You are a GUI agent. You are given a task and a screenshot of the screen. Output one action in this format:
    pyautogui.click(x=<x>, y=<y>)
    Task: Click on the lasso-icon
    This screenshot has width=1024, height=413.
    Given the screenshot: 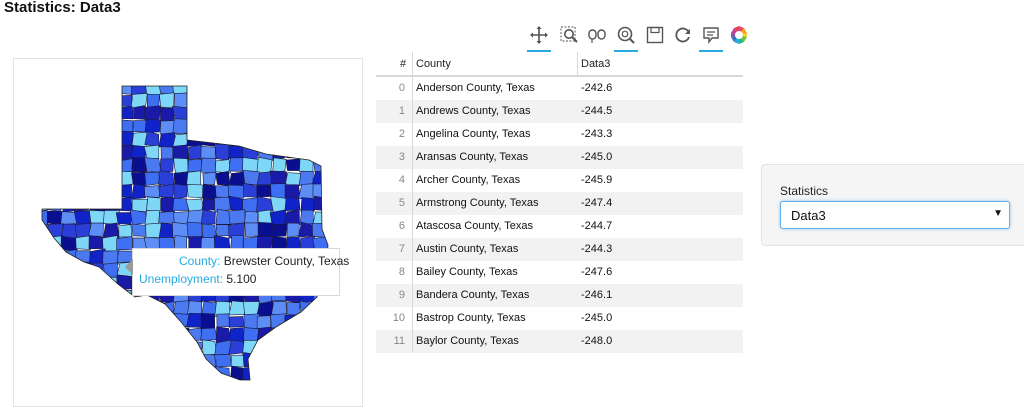 What is the action you would take?
    pyautogui.click(x=597, y=36)
    